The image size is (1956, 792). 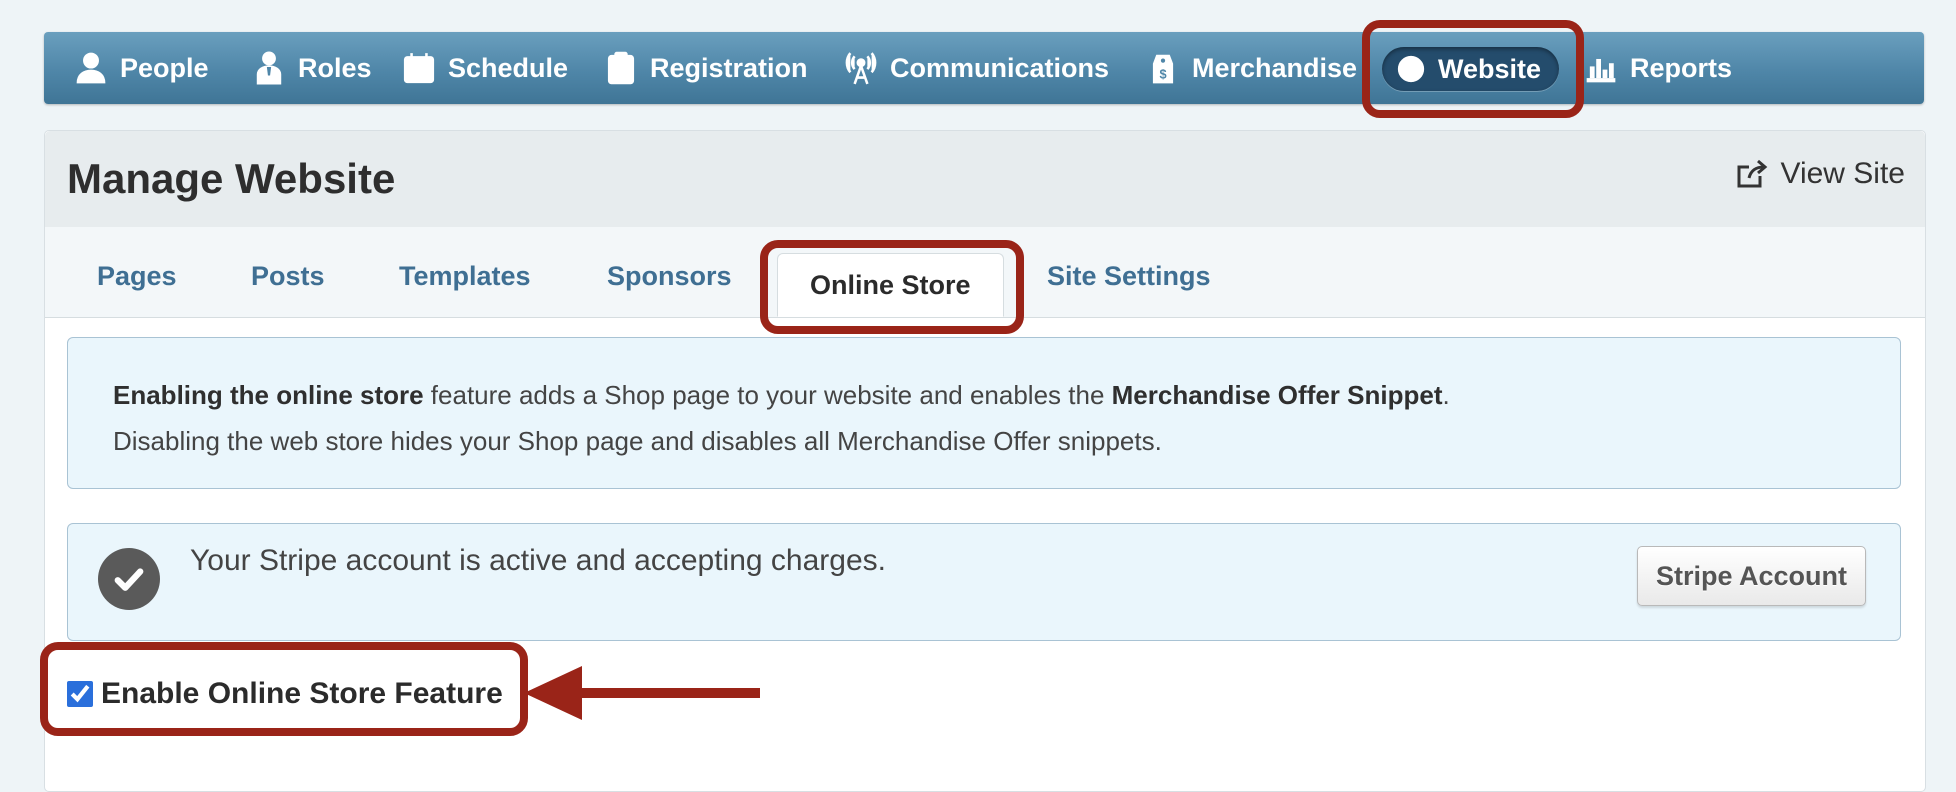 I want to click on nav-item-label: Reports, so click(x=1681, y=67).